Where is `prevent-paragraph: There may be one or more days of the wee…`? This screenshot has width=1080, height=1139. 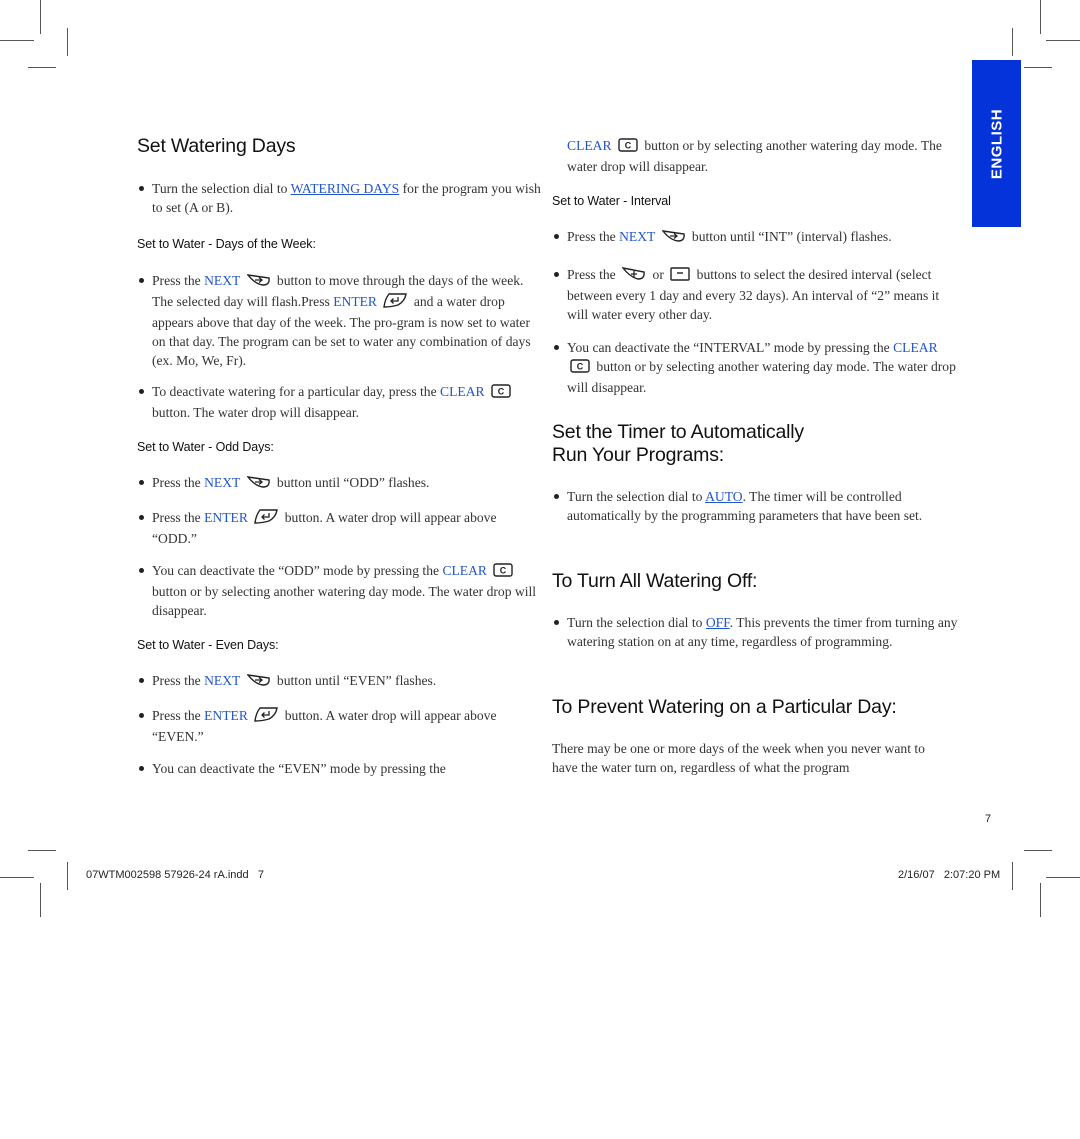 prevent-paragraph: There may be one or more days of the wee… is located at coordinates (738, 758).